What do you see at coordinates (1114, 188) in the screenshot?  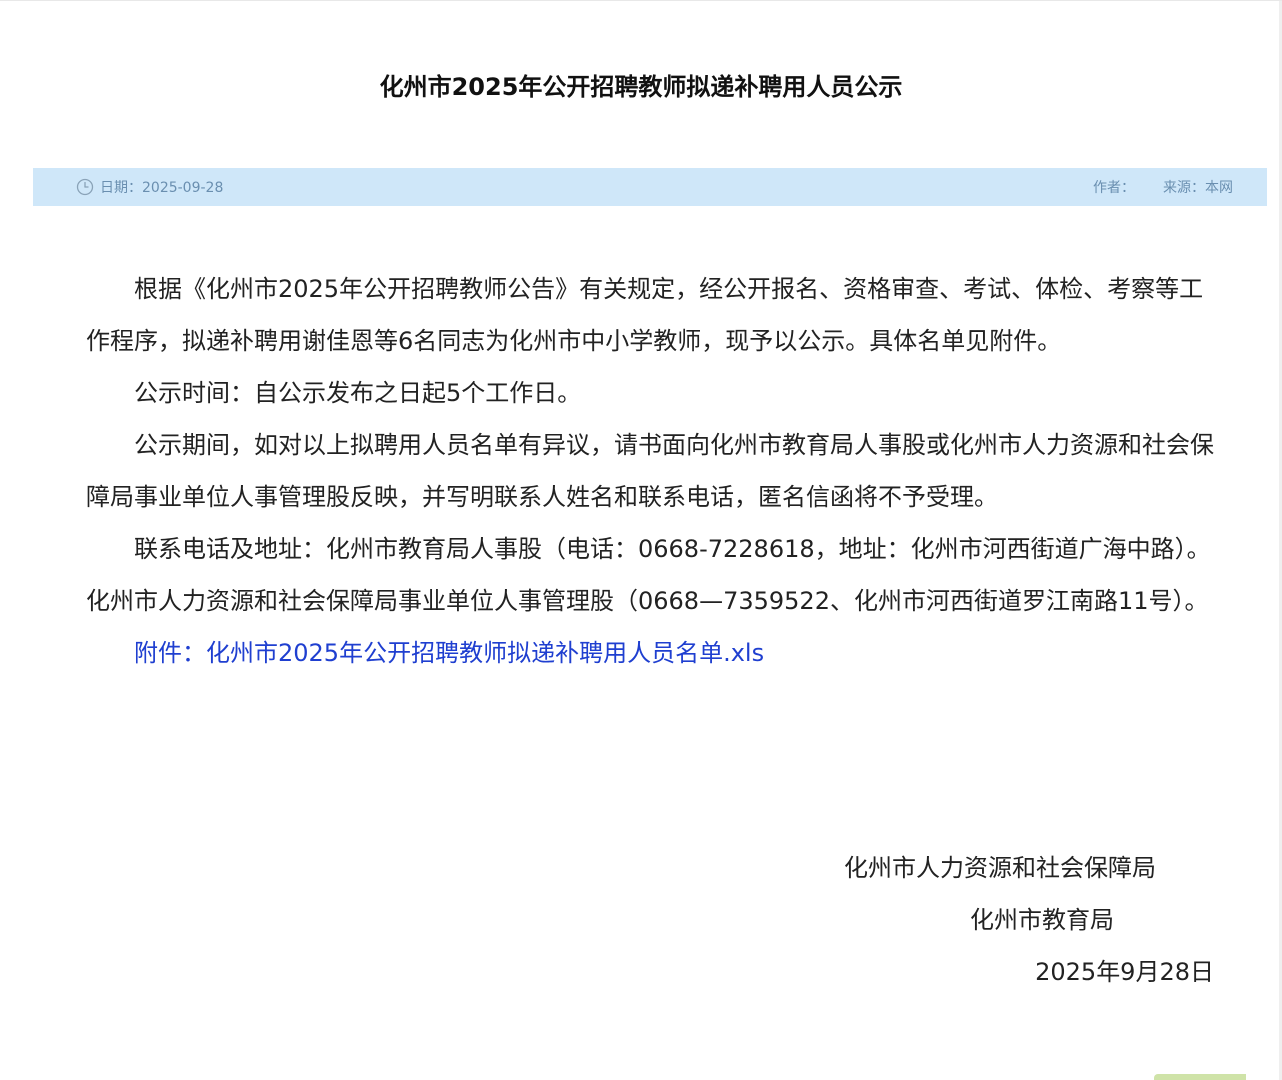 I see `meta-author: 作者：` at bounding box center [1114, 188].